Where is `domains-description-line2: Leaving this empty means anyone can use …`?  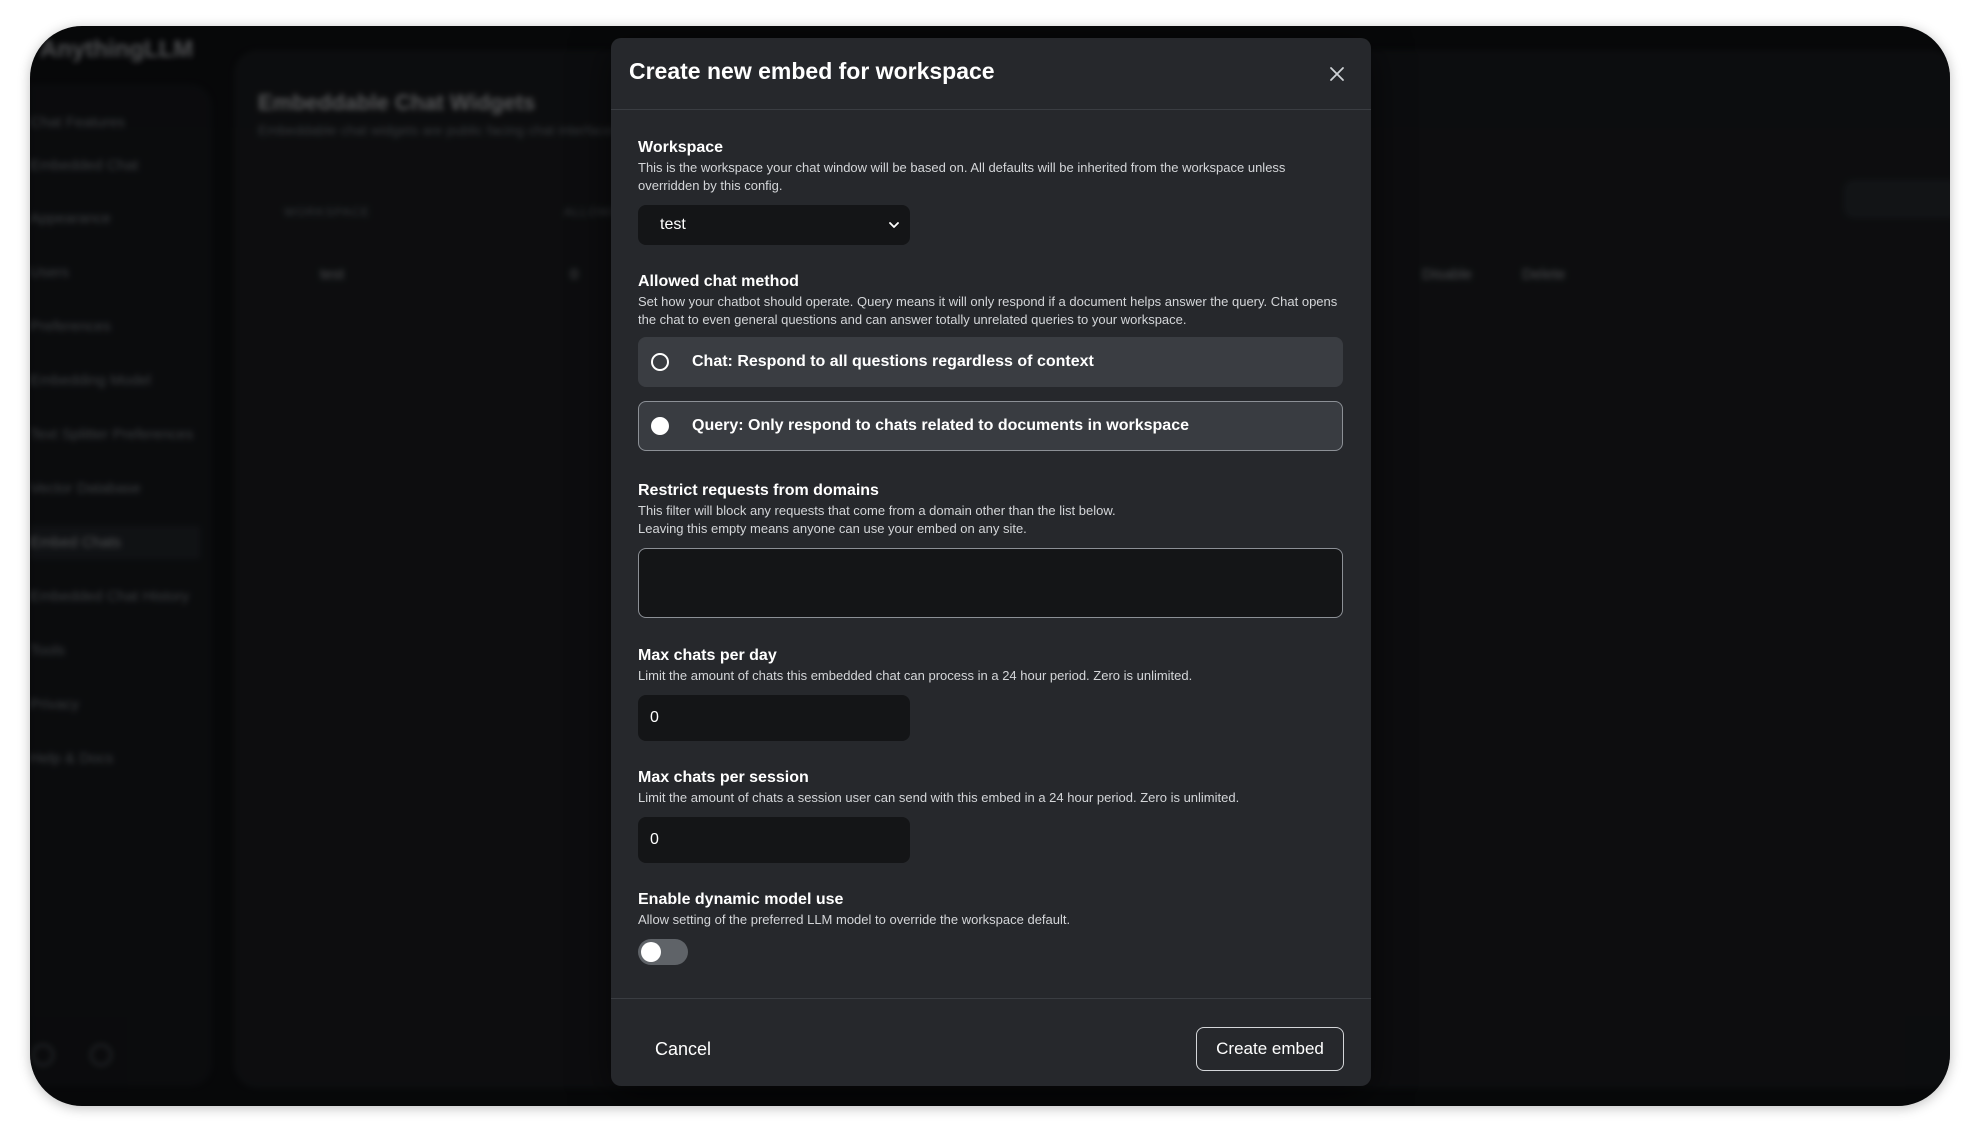
domains-description-line2: Leaving this empty means anyone can use … is located at coordinates (832, 528).